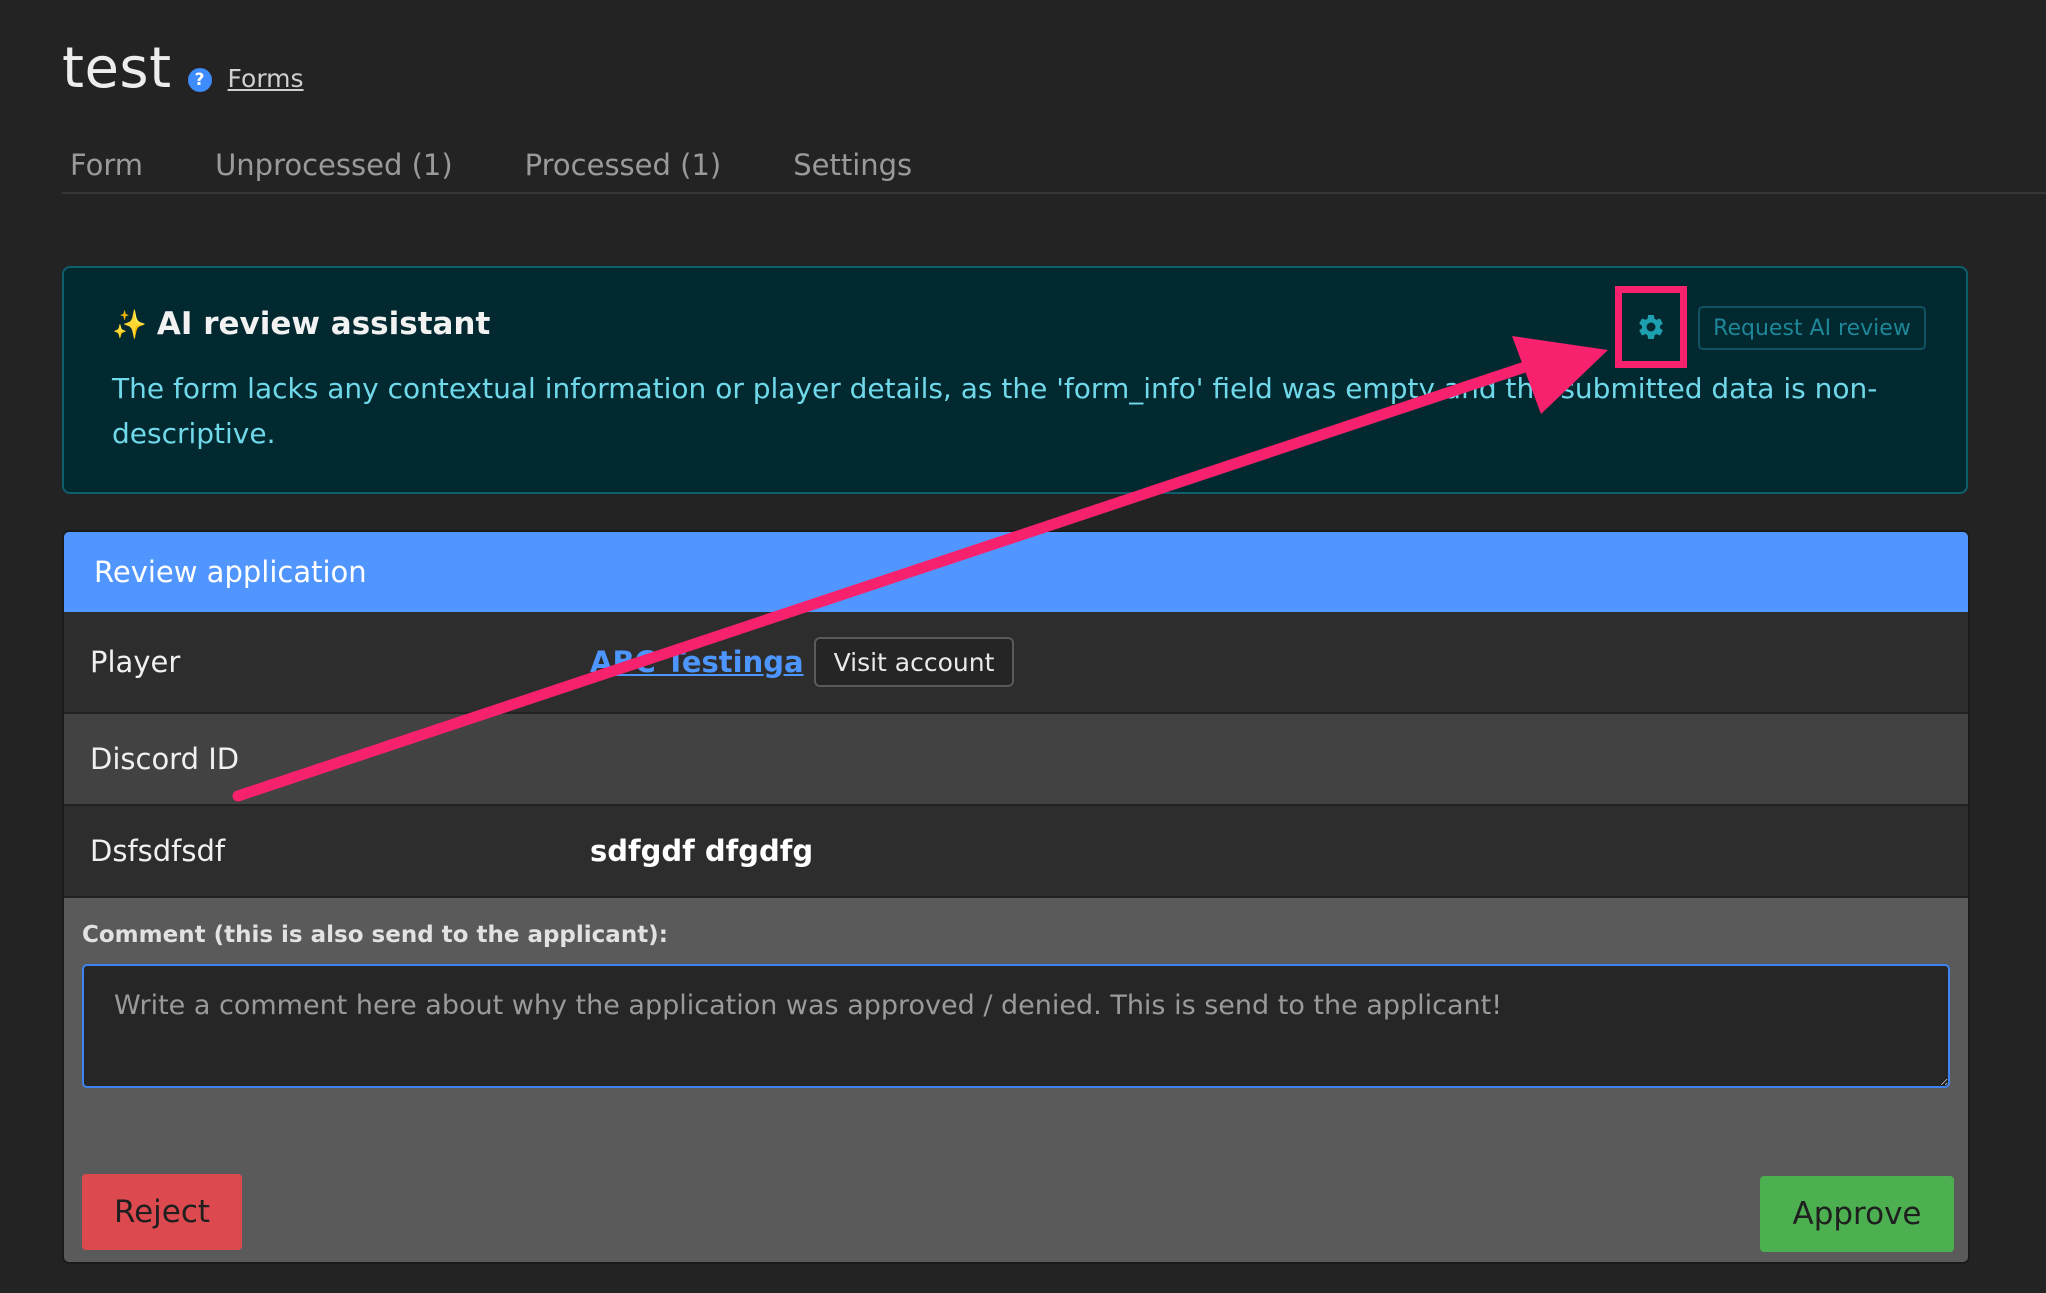  What do you see at coordinates (702, 851) in the screenshot?
I see `dsfsdfsdf-value: sdfgdf dfgdfg` at bounding box center [702, 851].